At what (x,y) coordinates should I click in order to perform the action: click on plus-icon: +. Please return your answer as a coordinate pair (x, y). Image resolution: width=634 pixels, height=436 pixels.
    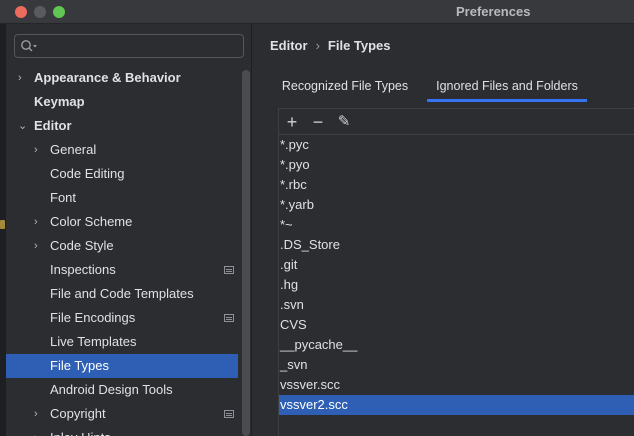
    Looking at the image, I should click on (292, 122).